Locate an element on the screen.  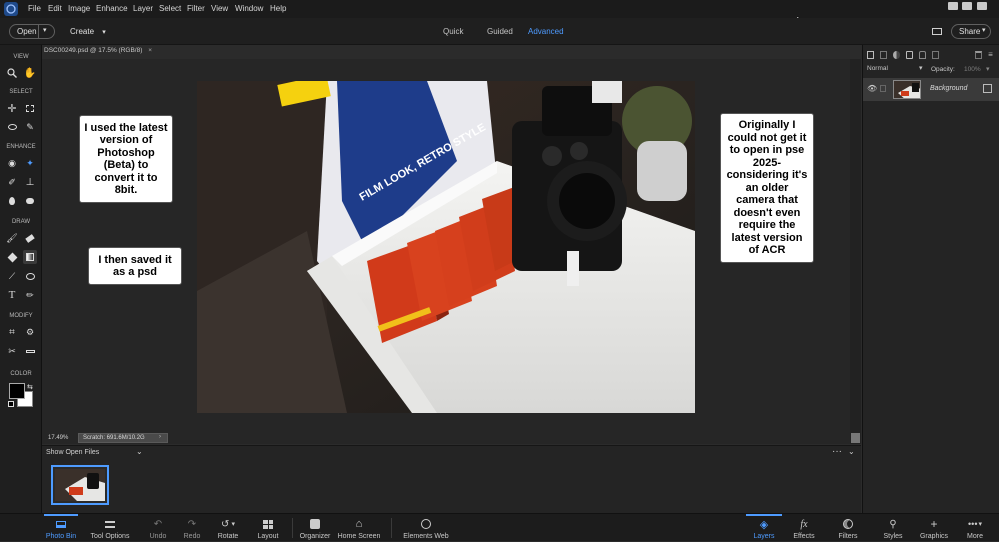
blur-tool-icon is located at coordinates (12, 201).